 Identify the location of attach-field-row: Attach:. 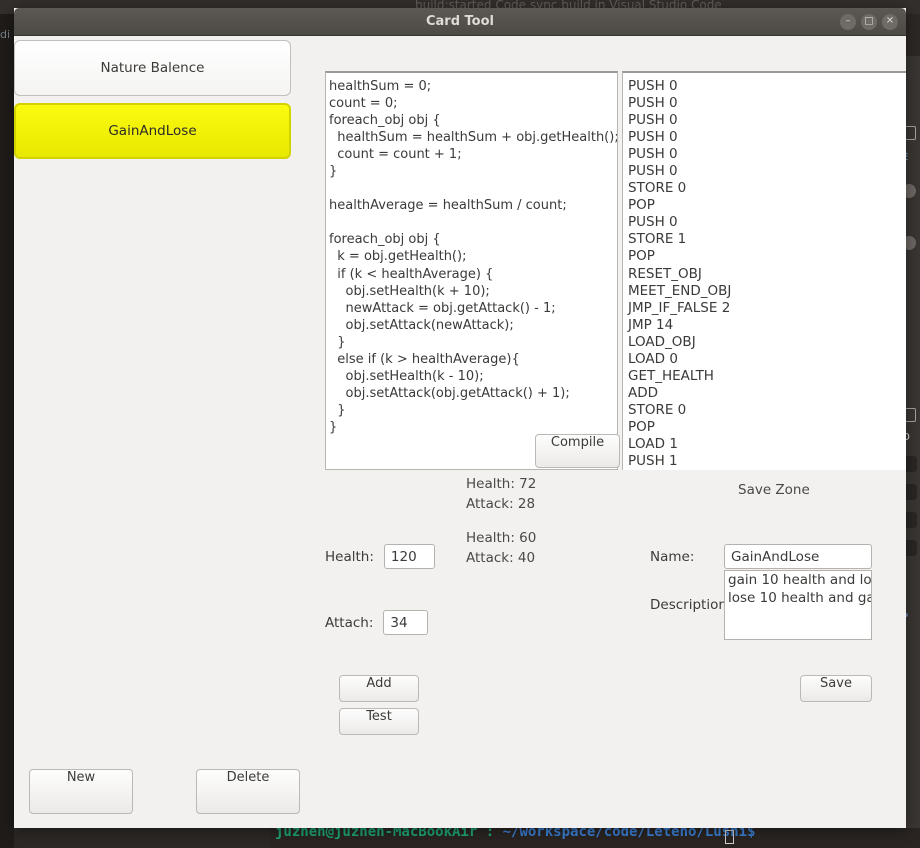
(377, 622).